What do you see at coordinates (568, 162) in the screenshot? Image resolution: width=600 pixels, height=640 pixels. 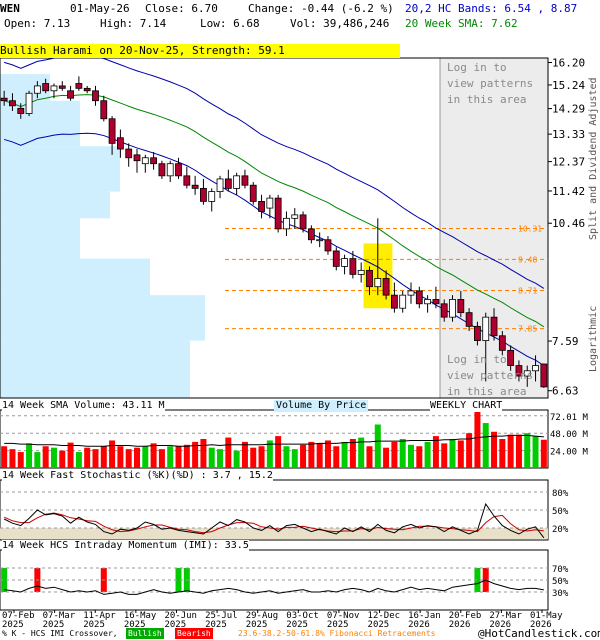 I see `price-tick-label: 12.37` at bounding box center [568, 162].